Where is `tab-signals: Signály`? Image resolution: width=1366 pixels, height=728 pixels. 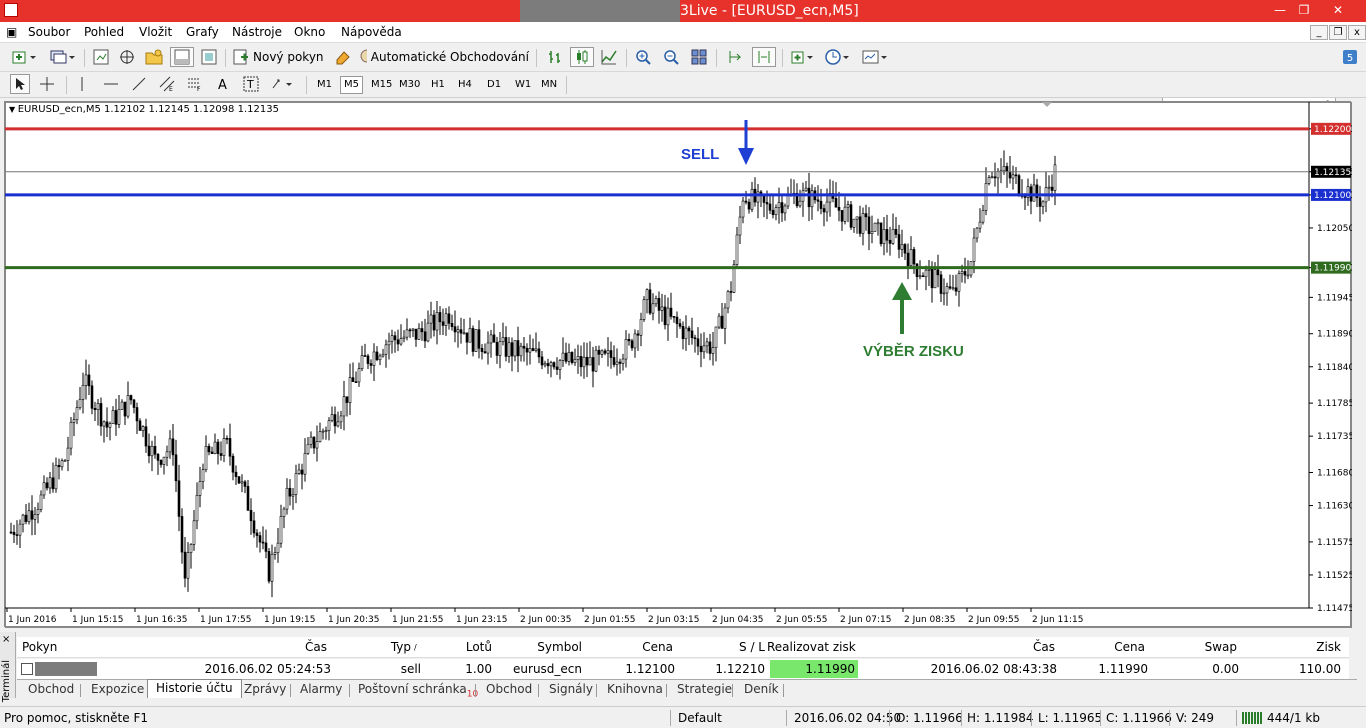 tab-signals: Signály is located at coordinates (571, 689).